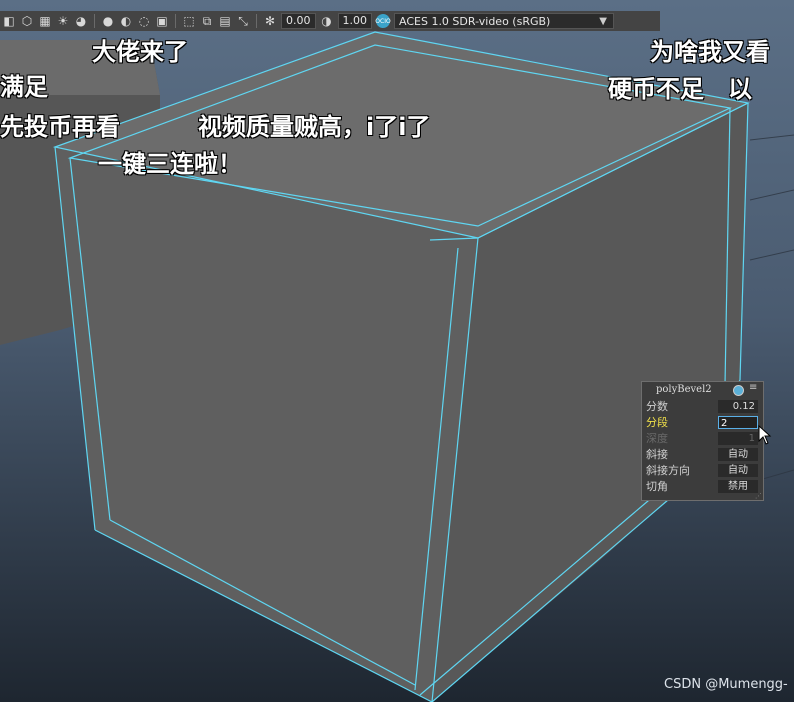  I want to click on row-miter-along: 斜接方向 自动, so click(703, 470).